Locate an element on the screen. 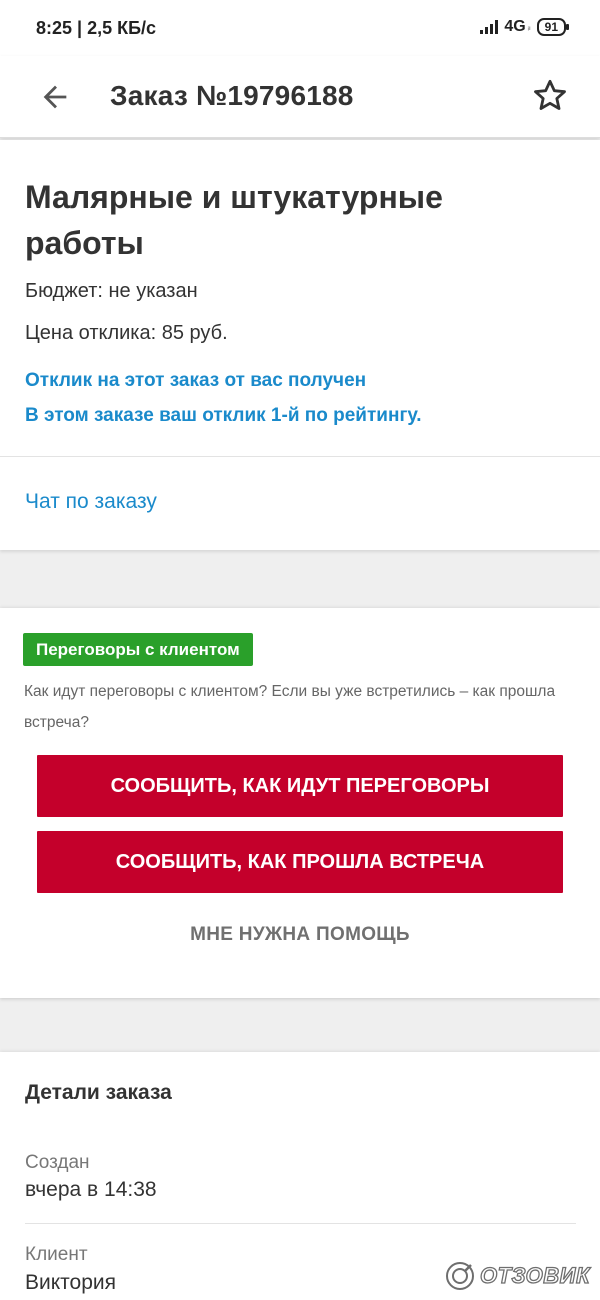 The width and height of the screenshot is (600, 1300). app-bar: Заказ №19796188 is located at coordinates (300, 97).